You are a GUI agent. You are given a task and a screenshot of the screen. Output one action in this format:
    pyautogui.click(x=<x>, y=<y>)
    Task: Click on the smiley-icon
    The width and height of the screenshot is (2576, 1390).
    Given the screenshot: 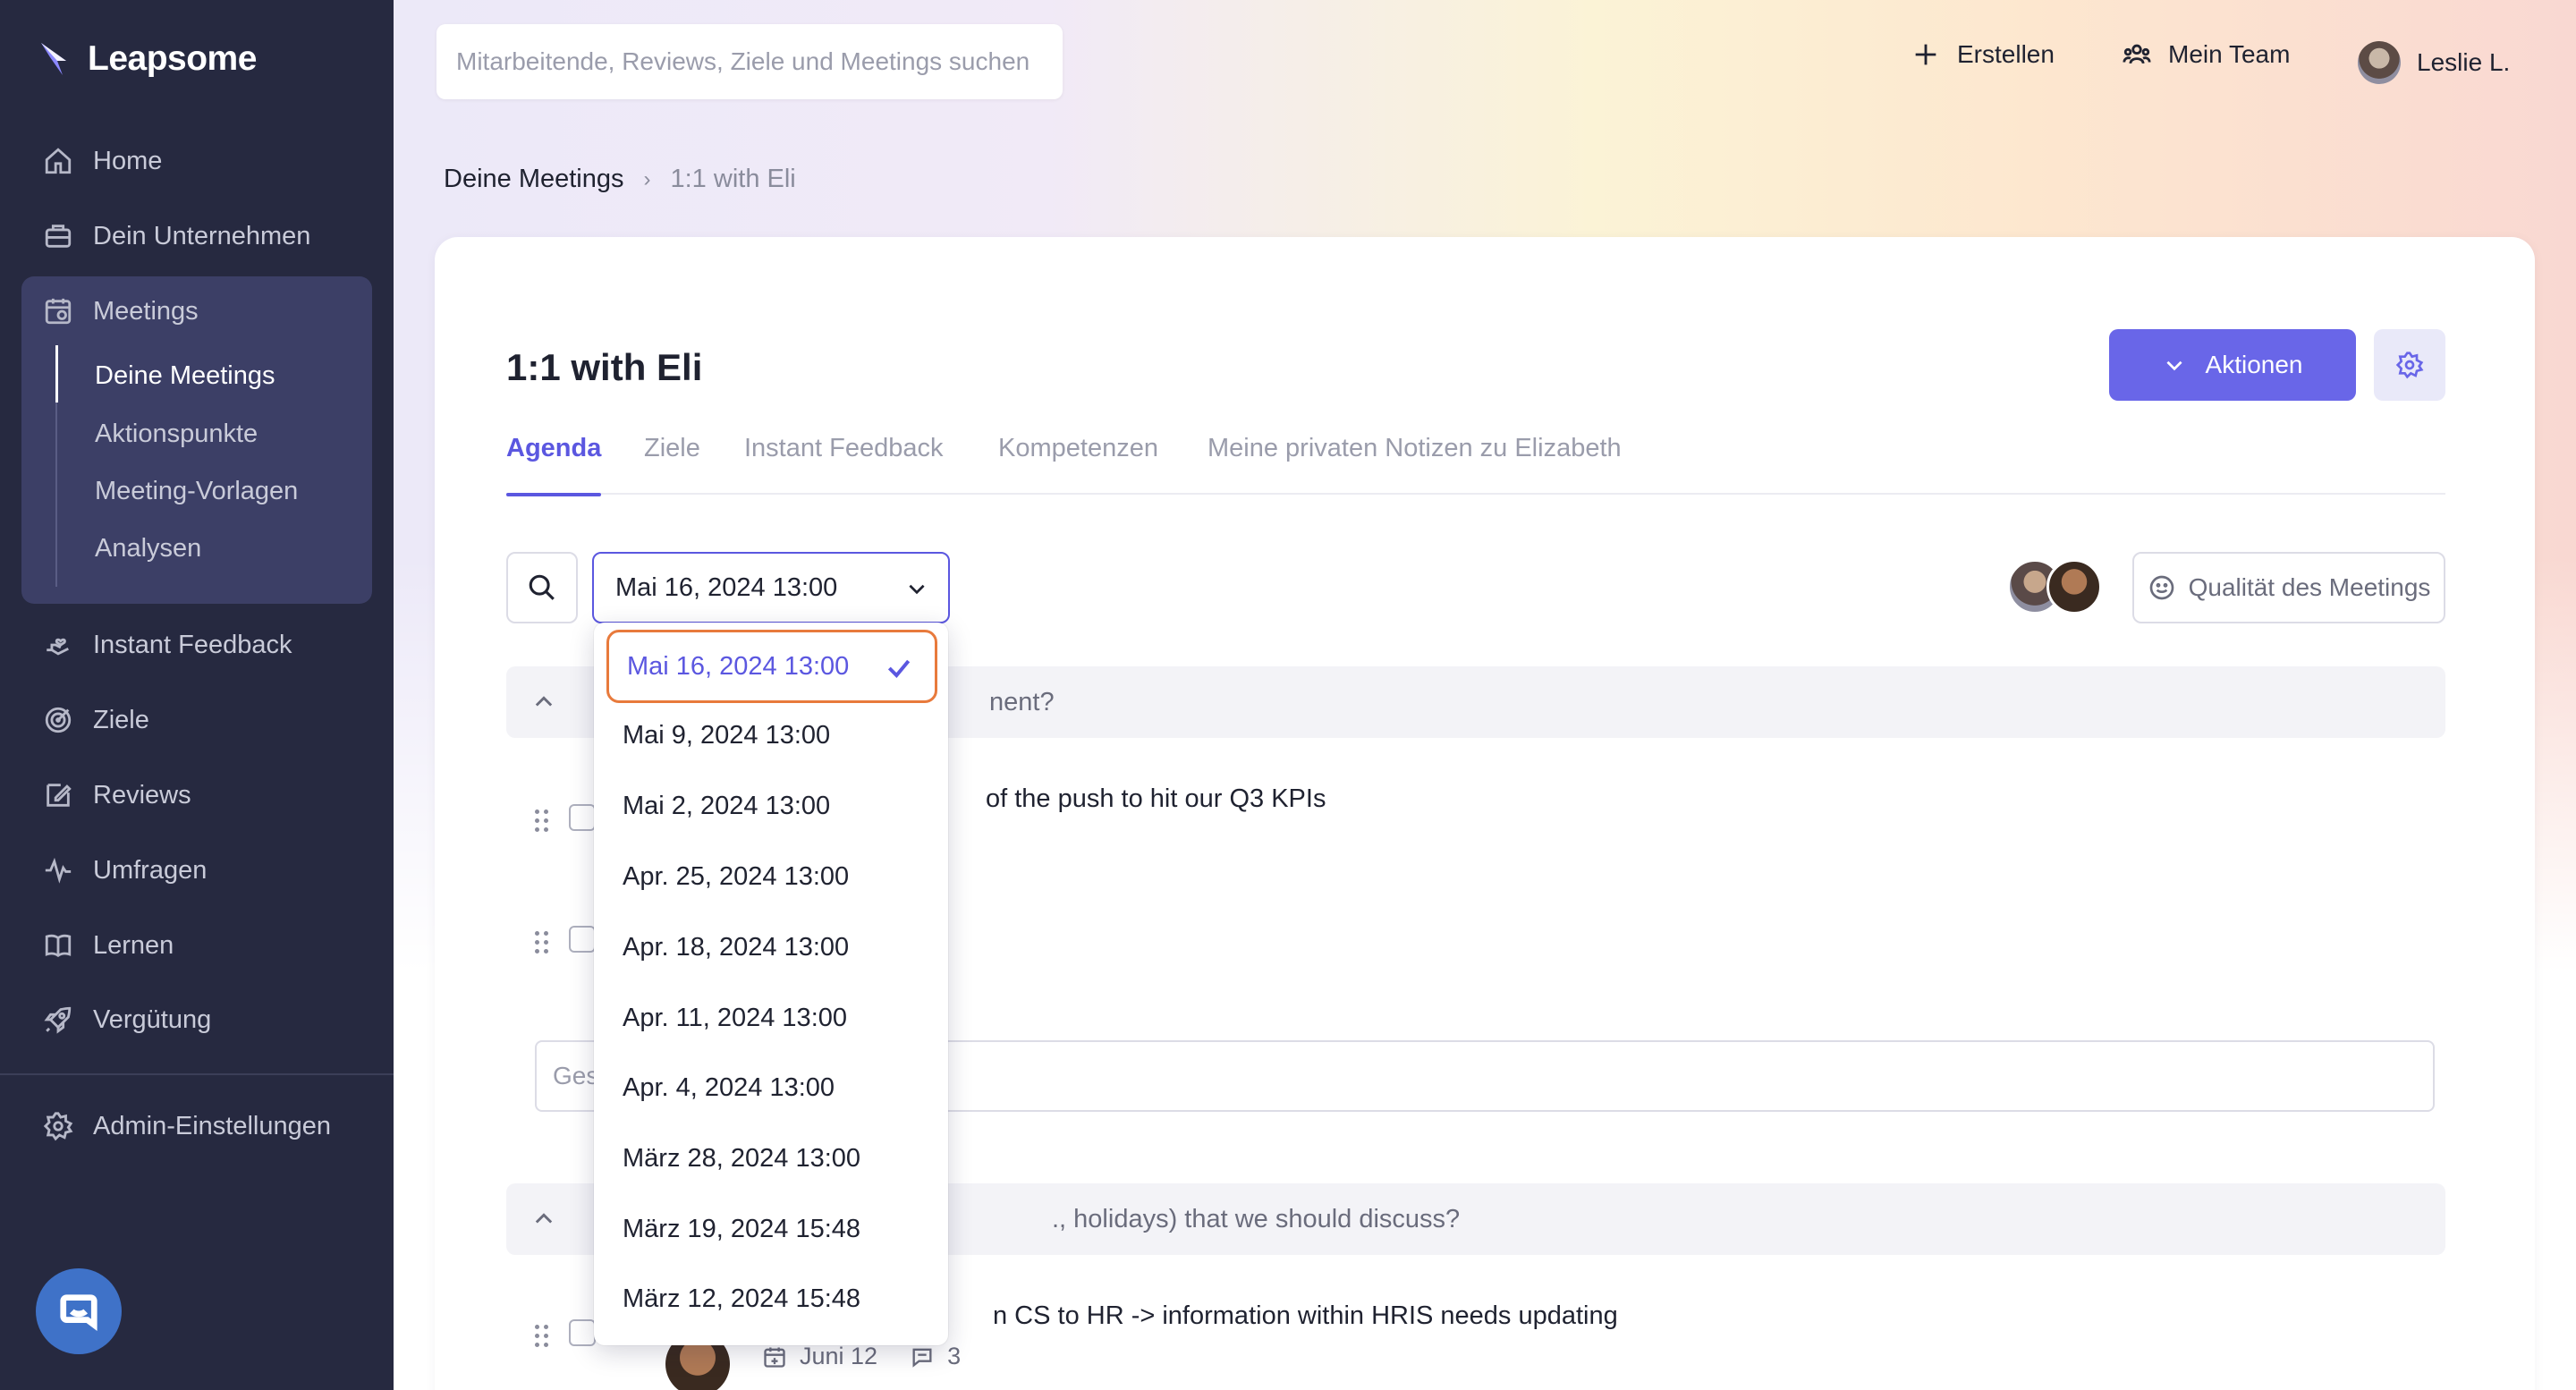 What is the action you would take?
    pyautogui.click(x=2161, y=587)
    